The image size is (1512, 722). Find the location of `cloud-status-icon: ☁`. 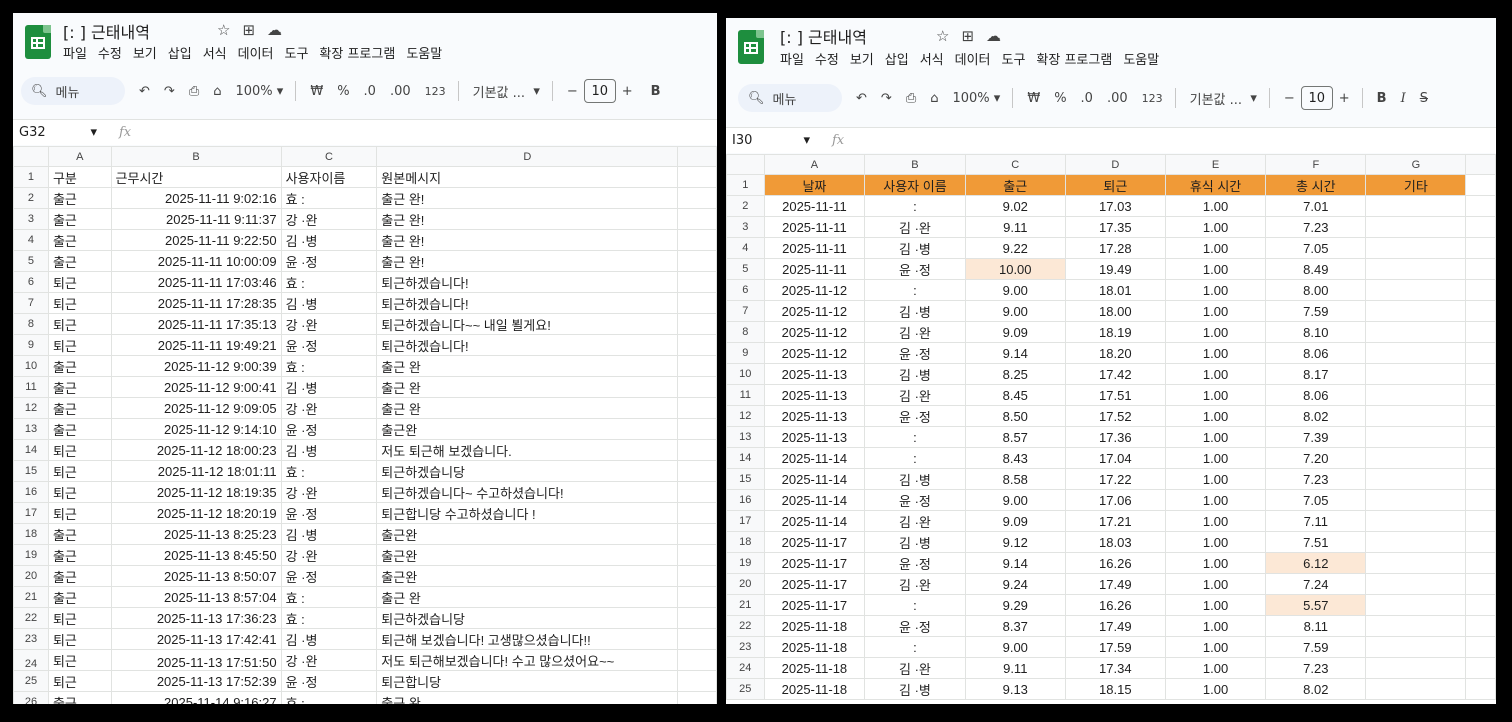

cloud-status-icon: ☁ is located at coordinates (274, 30).